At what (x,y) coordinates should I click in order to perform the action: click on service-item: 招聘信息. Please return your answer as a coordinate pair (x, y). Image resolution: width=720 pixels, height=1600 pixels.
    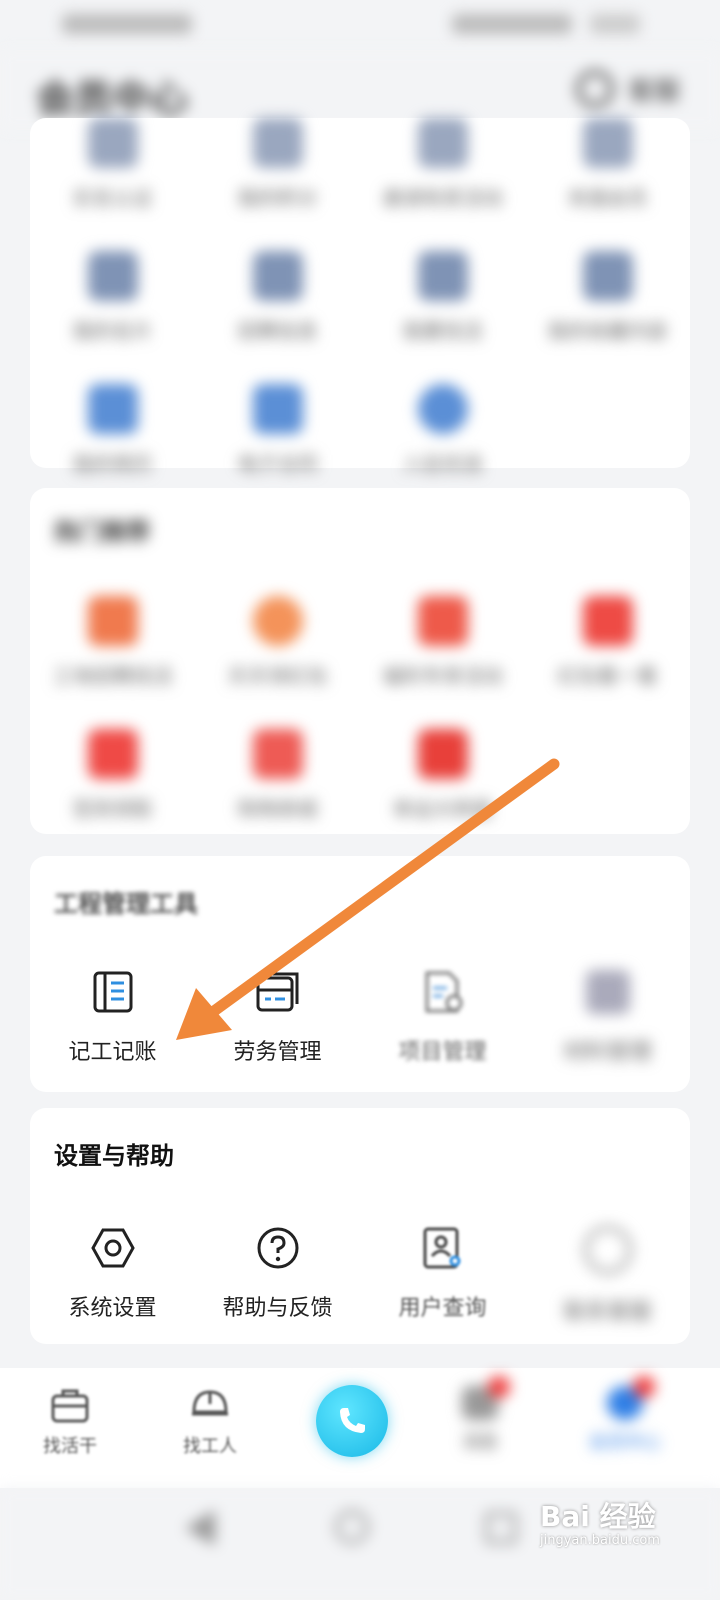
    Looking at the image, I should click on (277, 297).